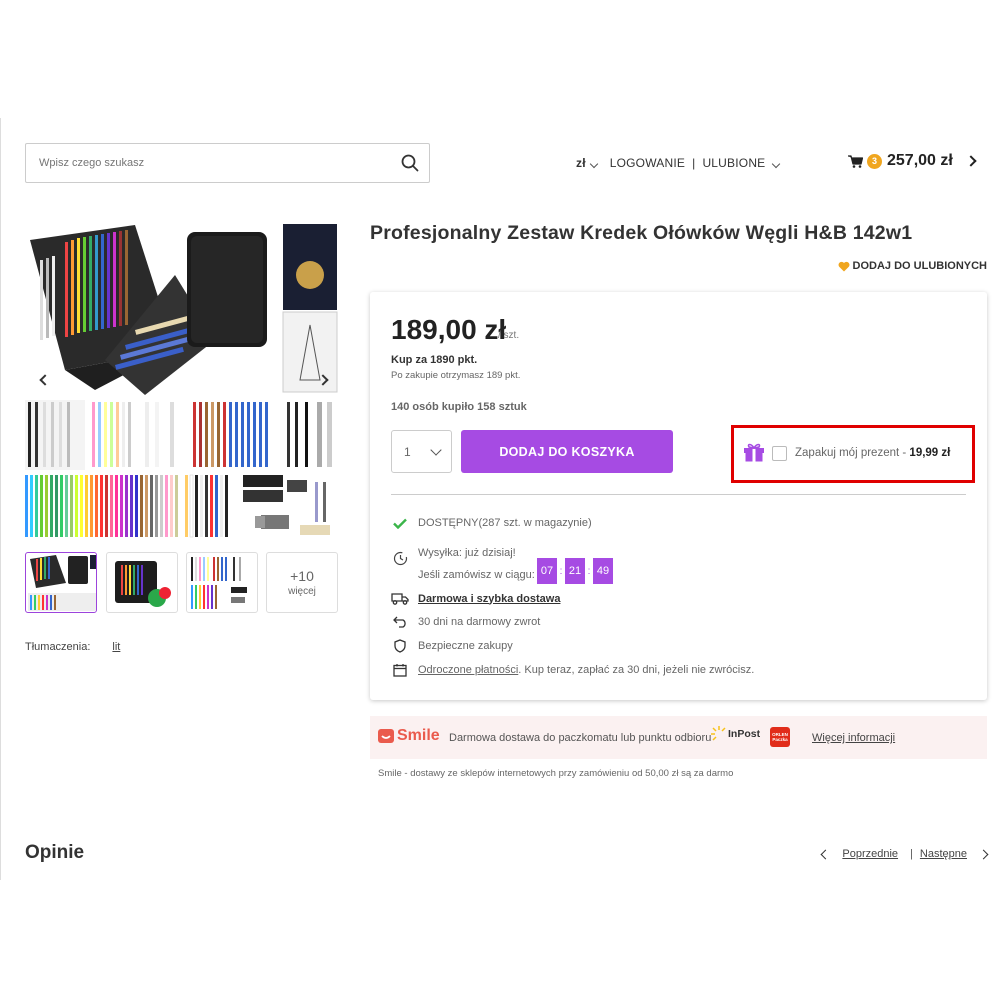 Image resolution: width=1000 pixels, height=1000 pixels. I want to click on inpost-icon, so click(718, 733).